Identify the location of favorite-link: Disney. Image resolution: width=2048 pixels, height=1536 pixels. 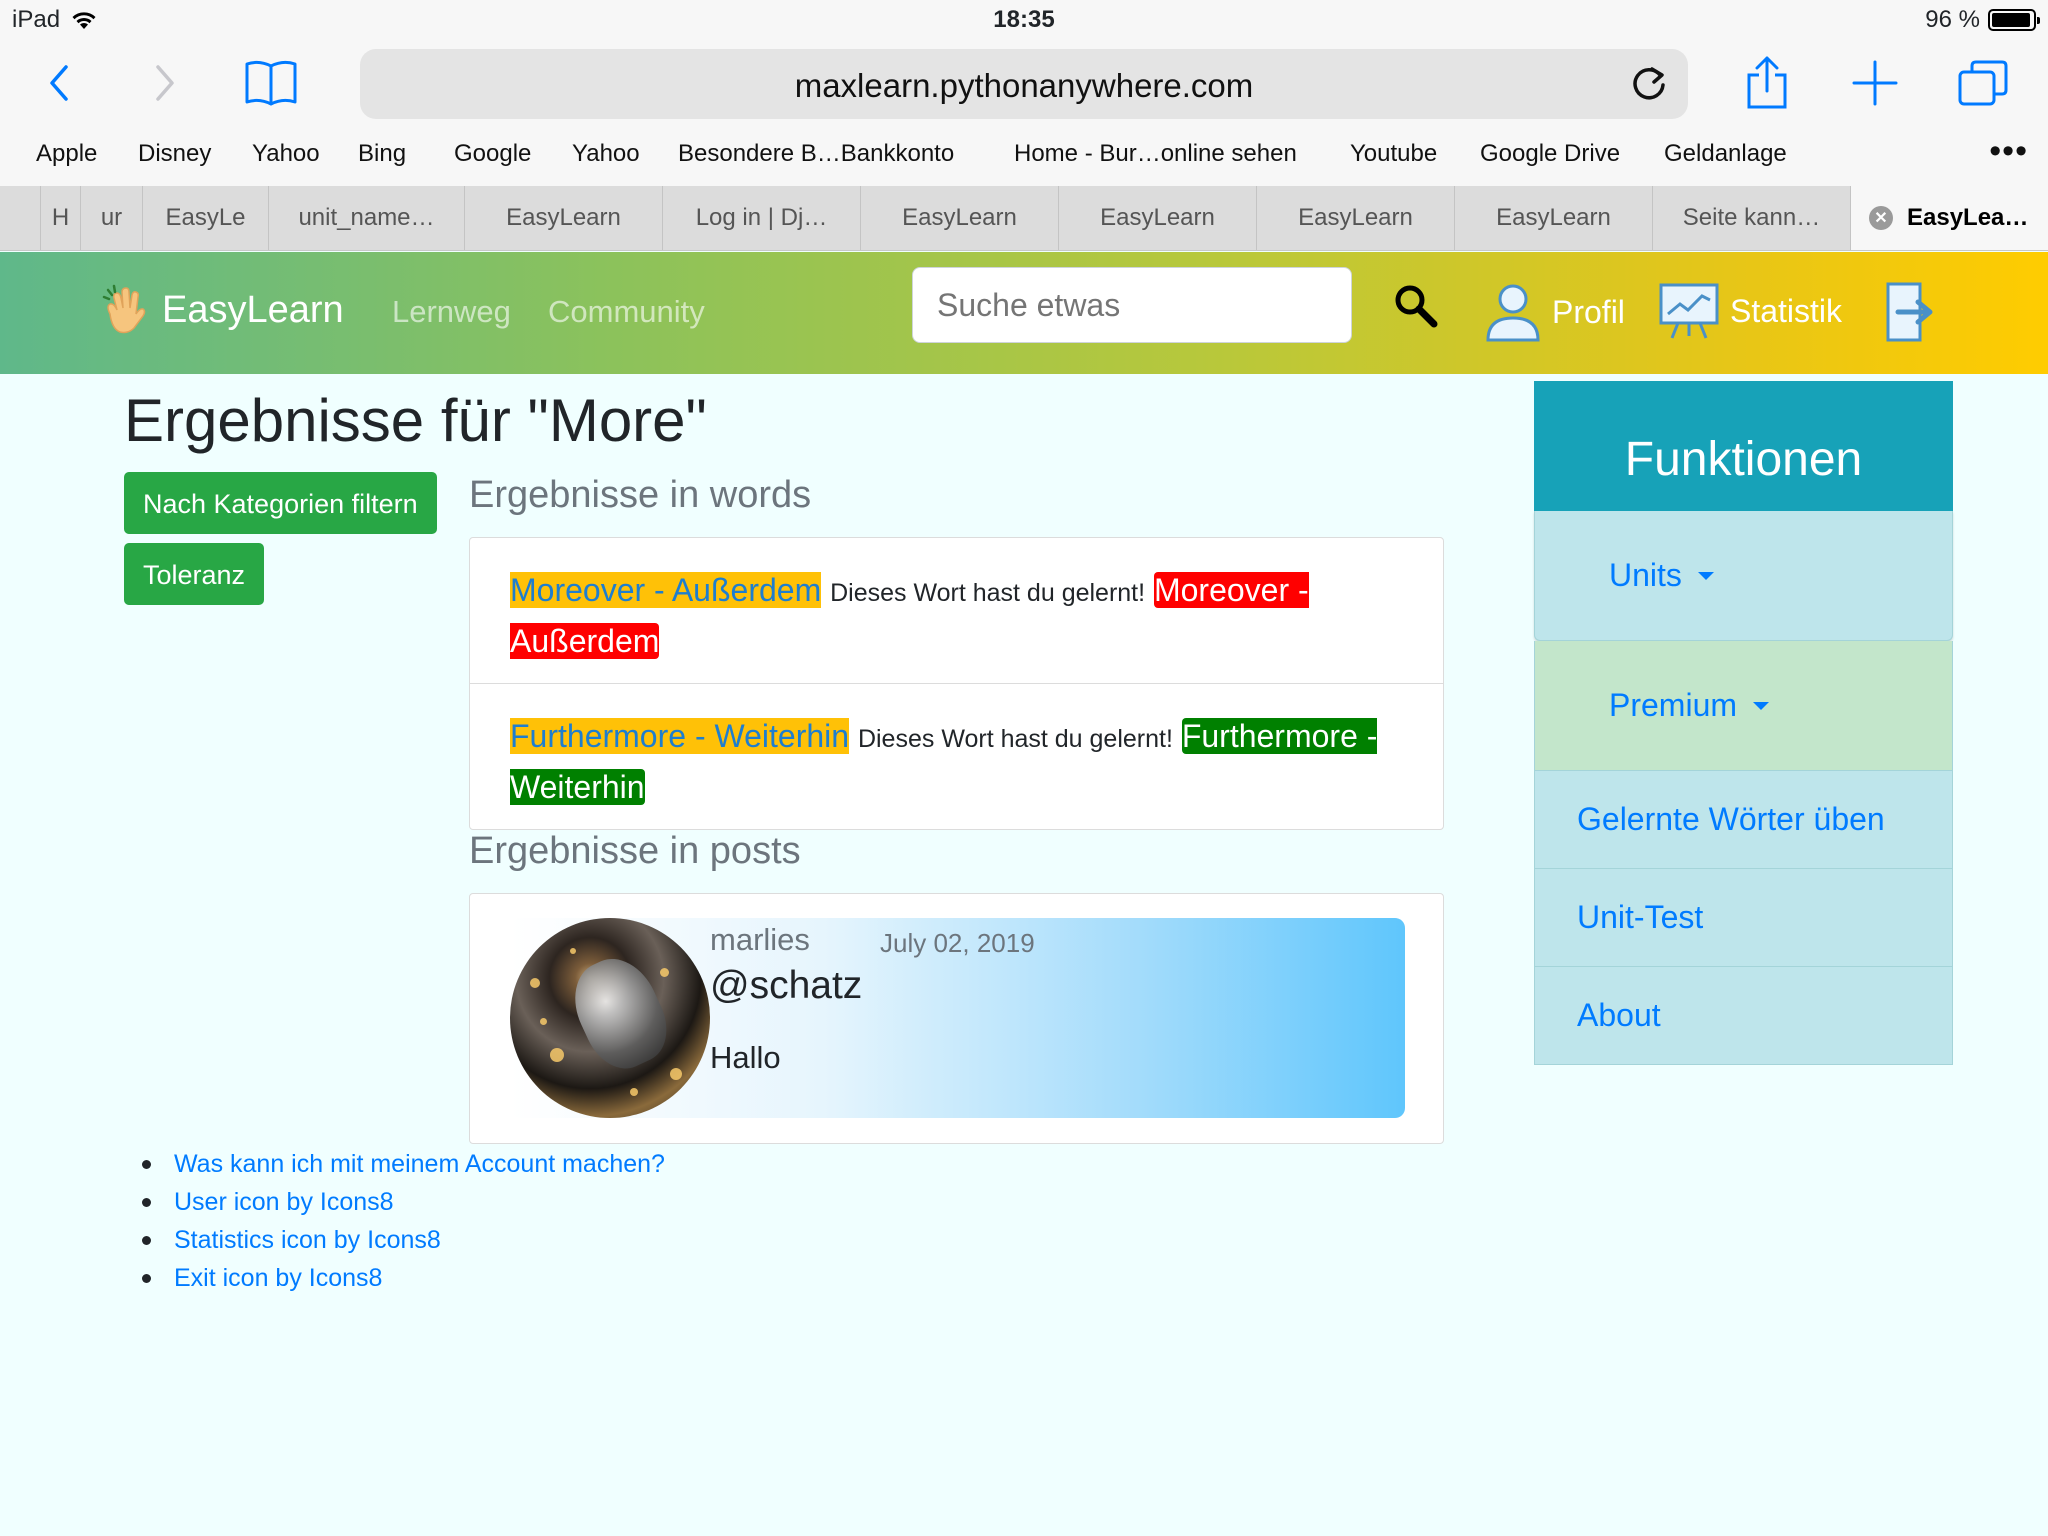
(174, 154).